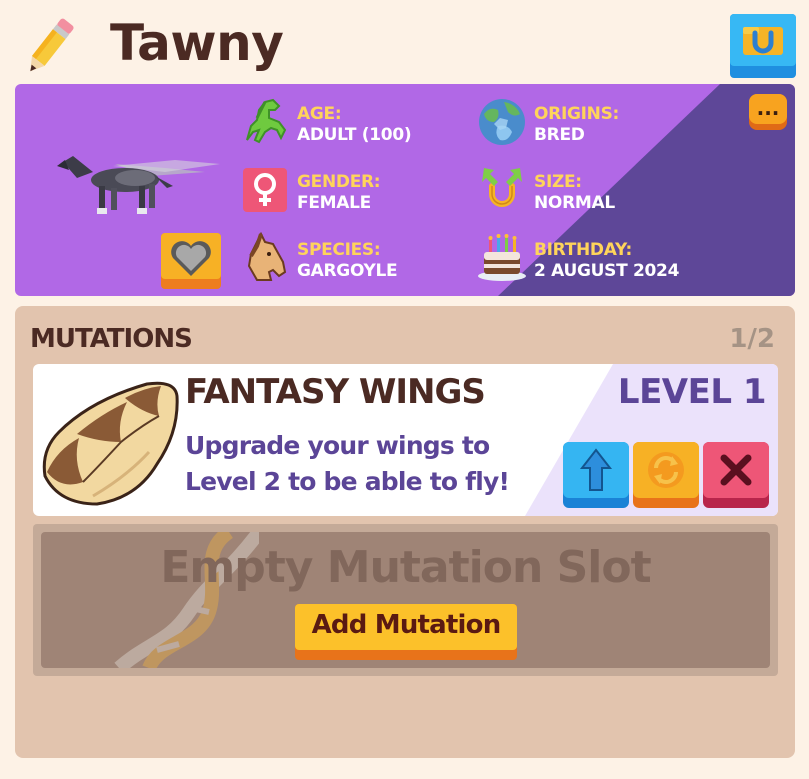 Image resolution: width=809 pixels, height=779 pixels. I want to click on species-value: GARGOYLE, so click(347, 271).